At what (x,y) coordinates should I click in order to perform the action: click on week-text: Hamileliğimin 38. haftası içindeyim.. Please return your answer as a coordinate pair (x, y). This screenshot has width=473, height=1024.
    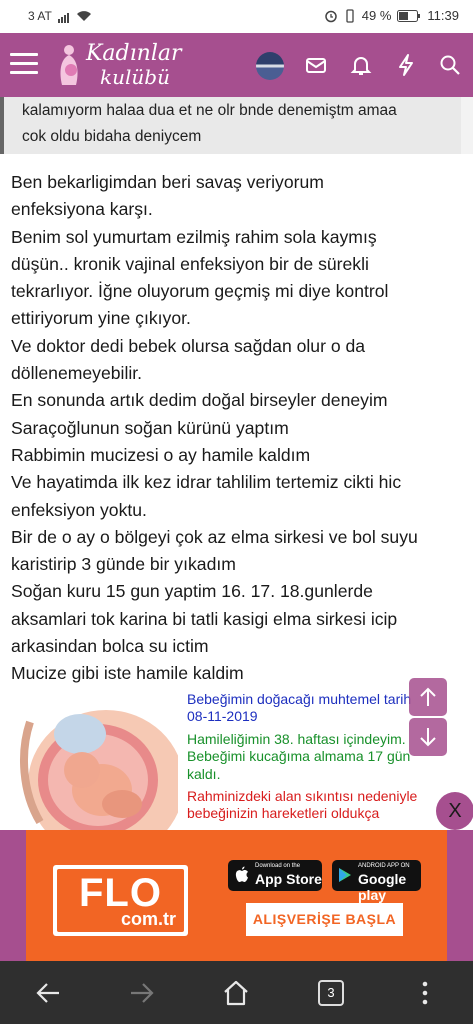
    Looking at the image, I should click on (296, 738).